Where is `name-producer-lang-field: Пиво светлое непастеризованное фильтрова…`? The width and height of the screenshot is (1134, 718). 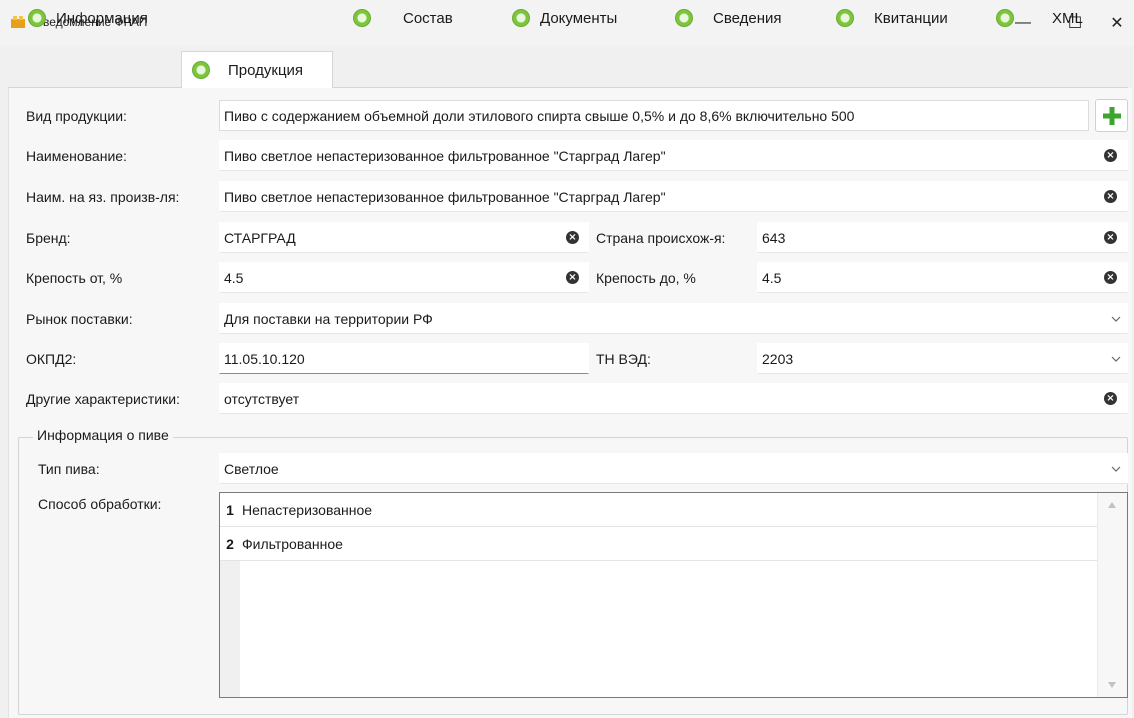
name-producer-lang-field: Пиво светлое непастеризованное фильтрова… is located at coordinates (673, 196).